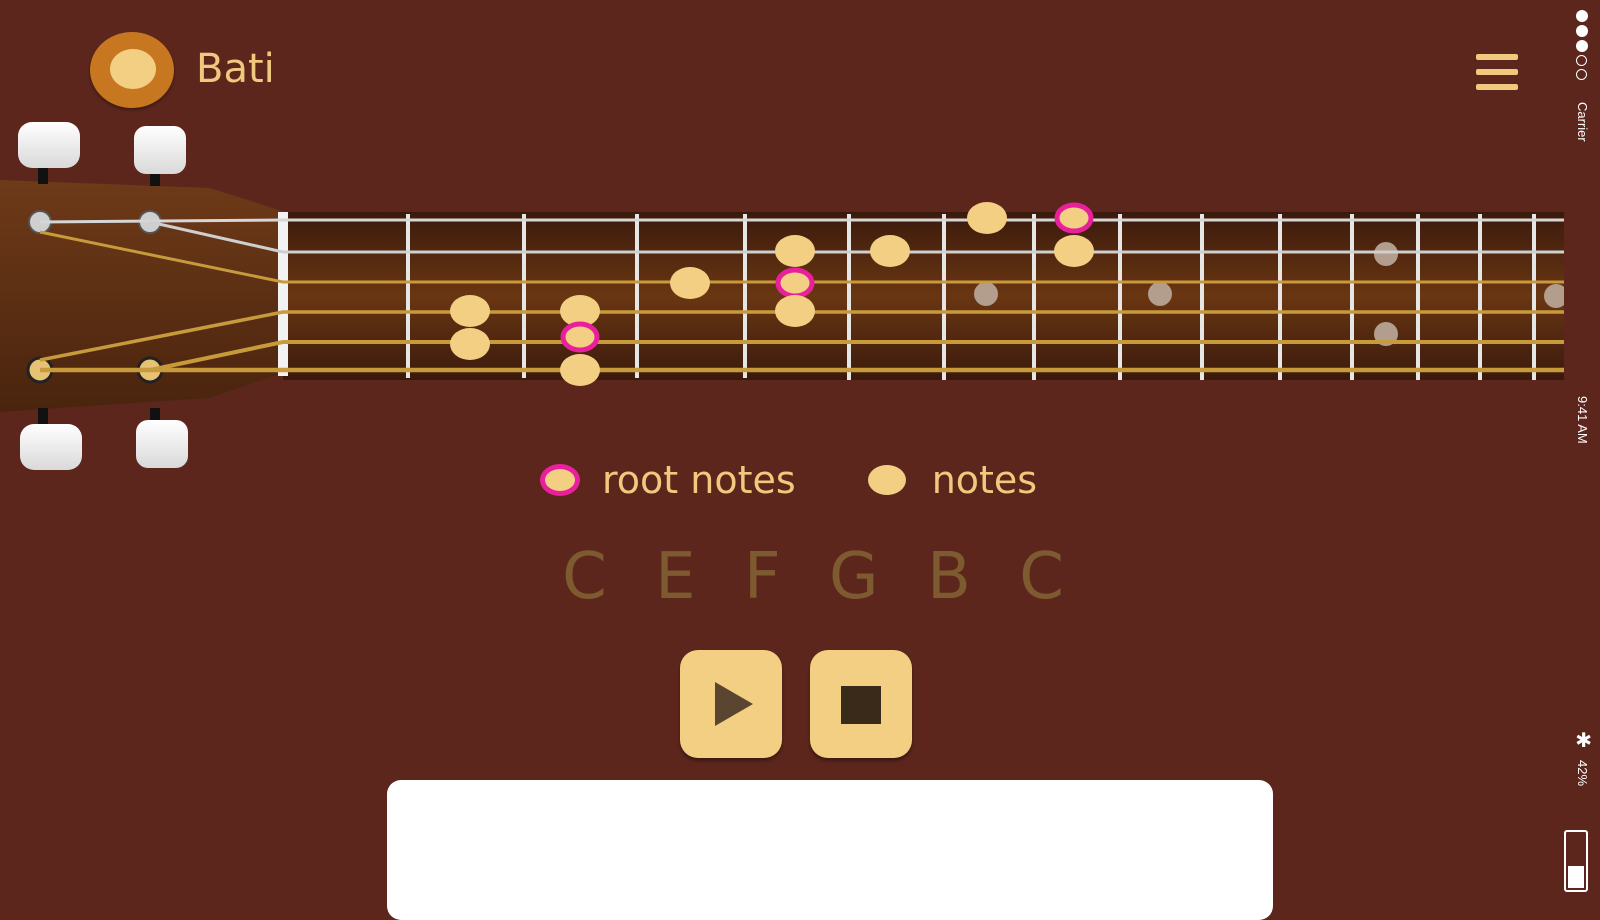 The height and width of the screenshot is (920, 1600). Describe the element at coordinates (1582, 450) in the screenshot. I see `status-bar: Carrier 9:41 AM ✱ 42%` at that location.